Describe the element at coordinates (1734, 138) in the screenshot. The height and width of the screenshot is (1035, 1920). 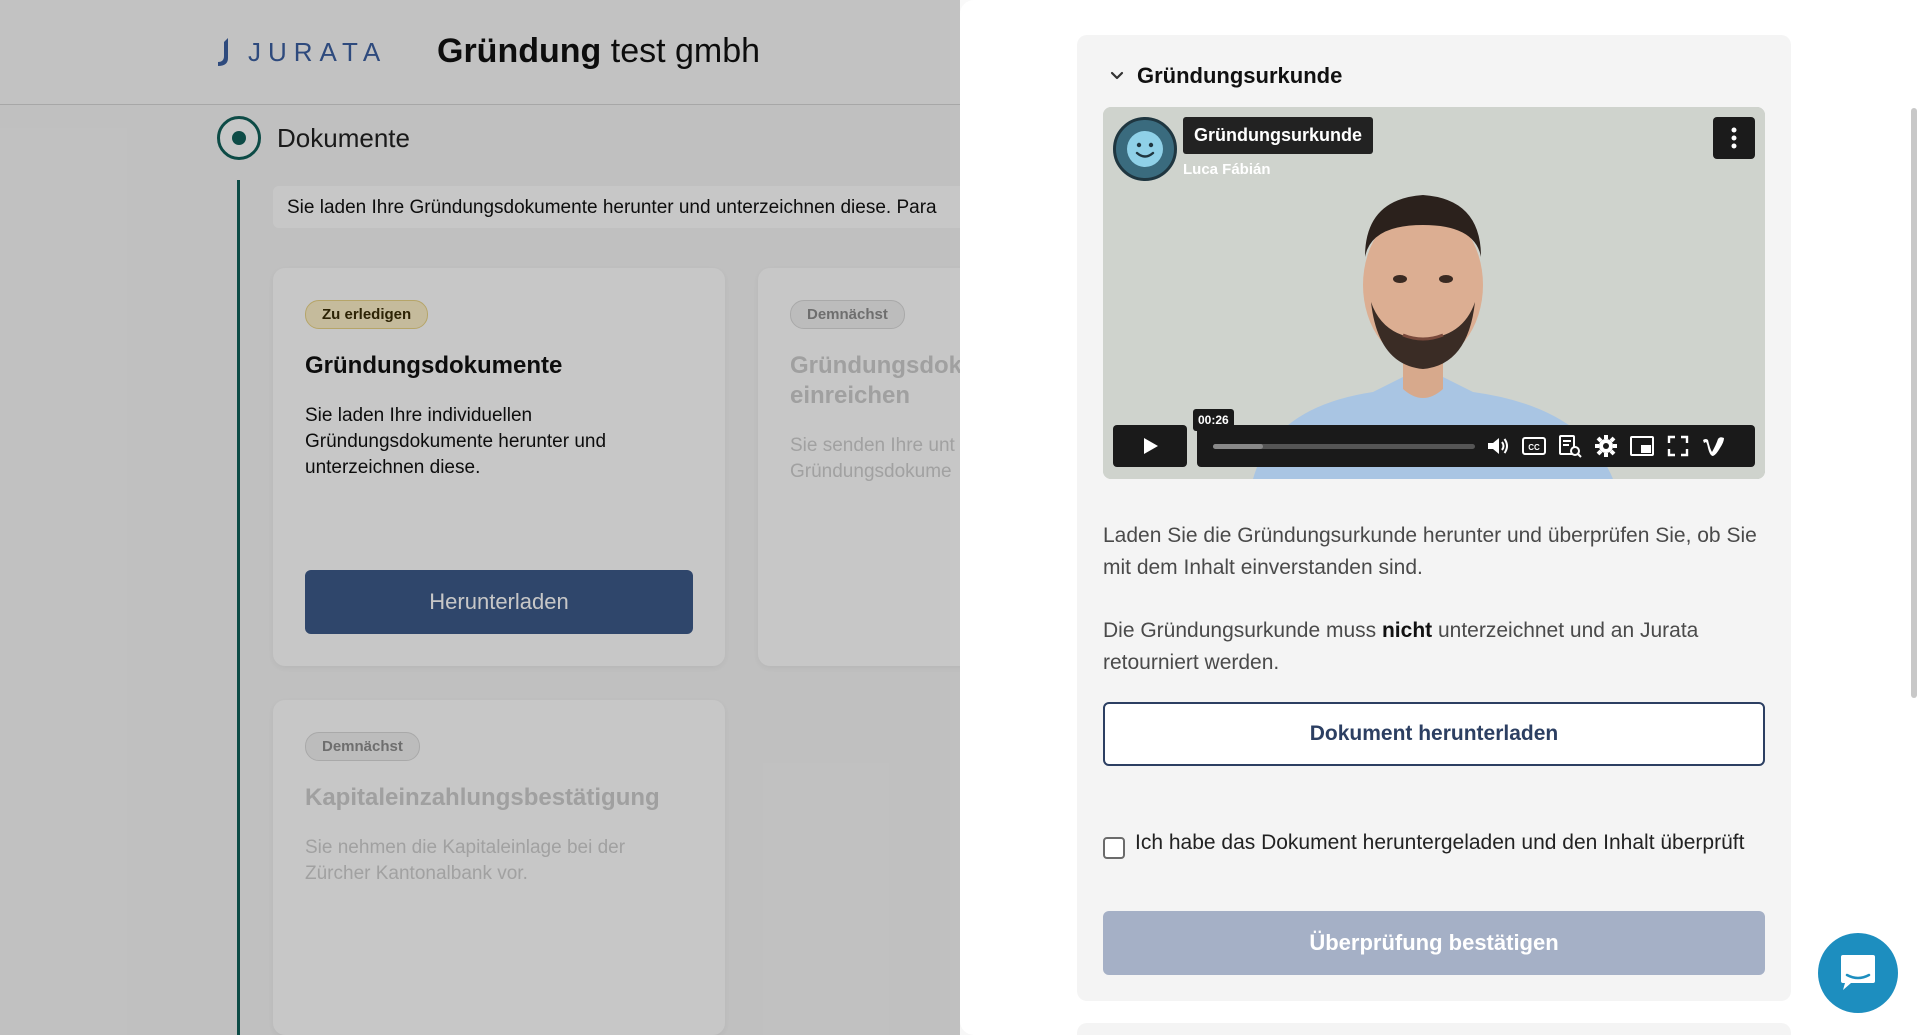
I see `more-vertical-icon` at that location.